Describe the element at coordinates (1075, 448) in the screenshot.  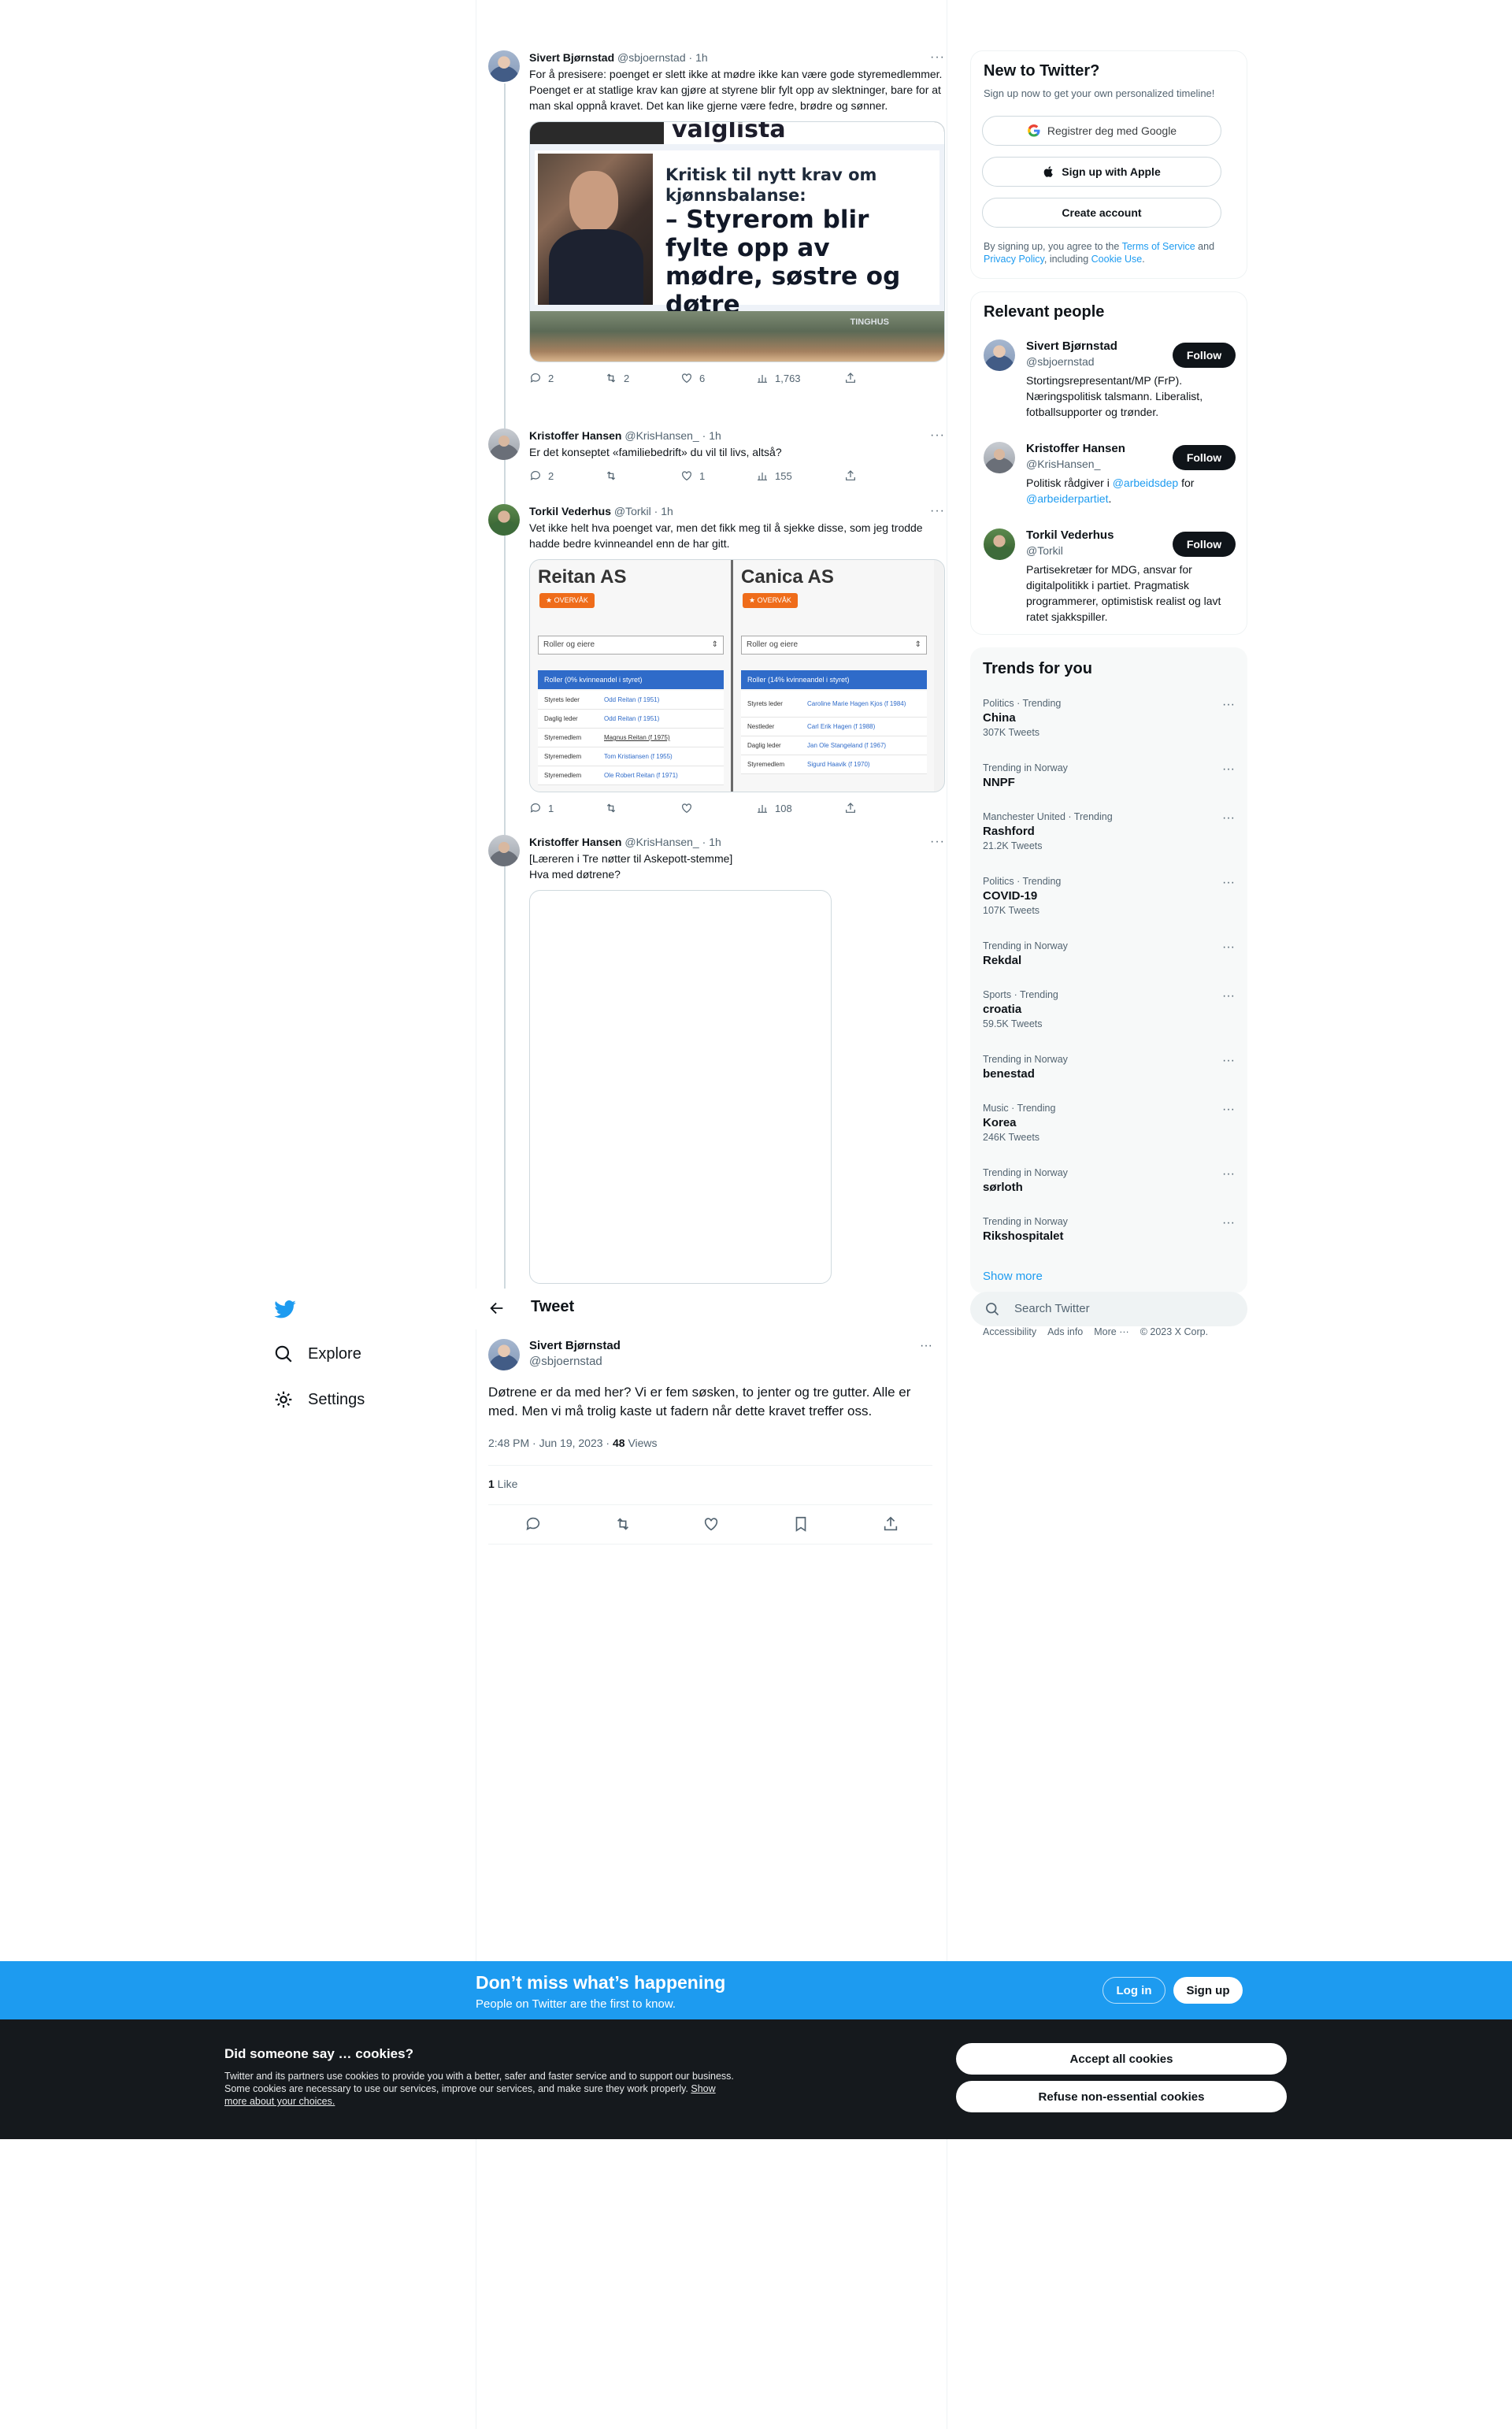
I see `person-name: Kristoffer Hansen` at that location.